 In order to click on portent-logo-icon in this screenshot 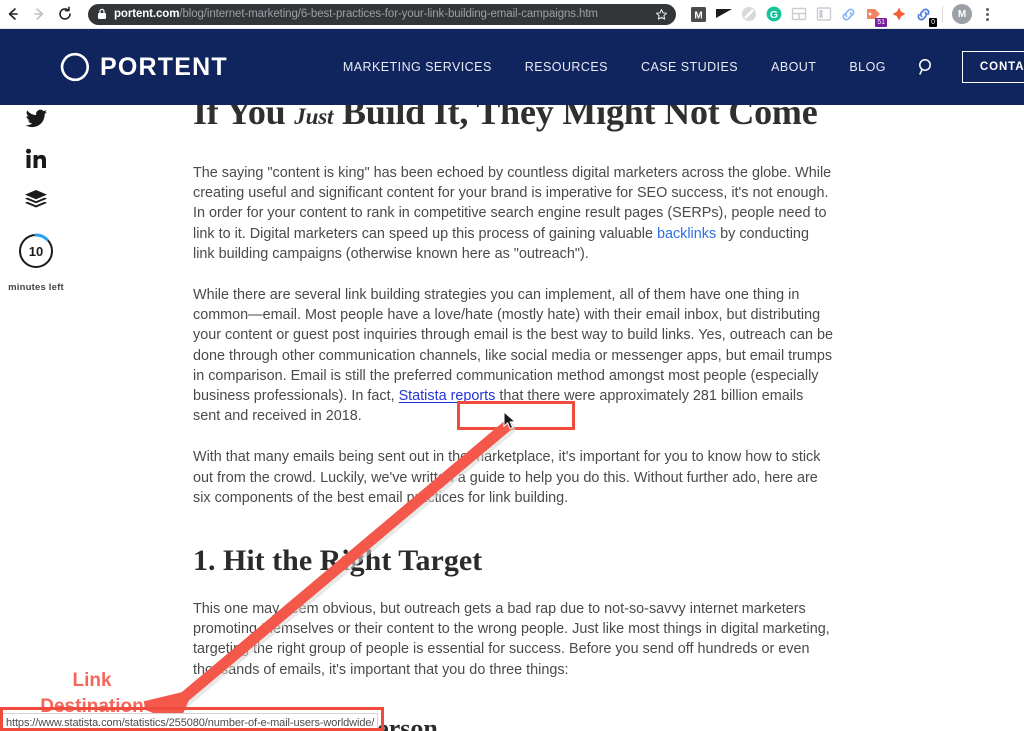, I will do `click(75, 67)`.